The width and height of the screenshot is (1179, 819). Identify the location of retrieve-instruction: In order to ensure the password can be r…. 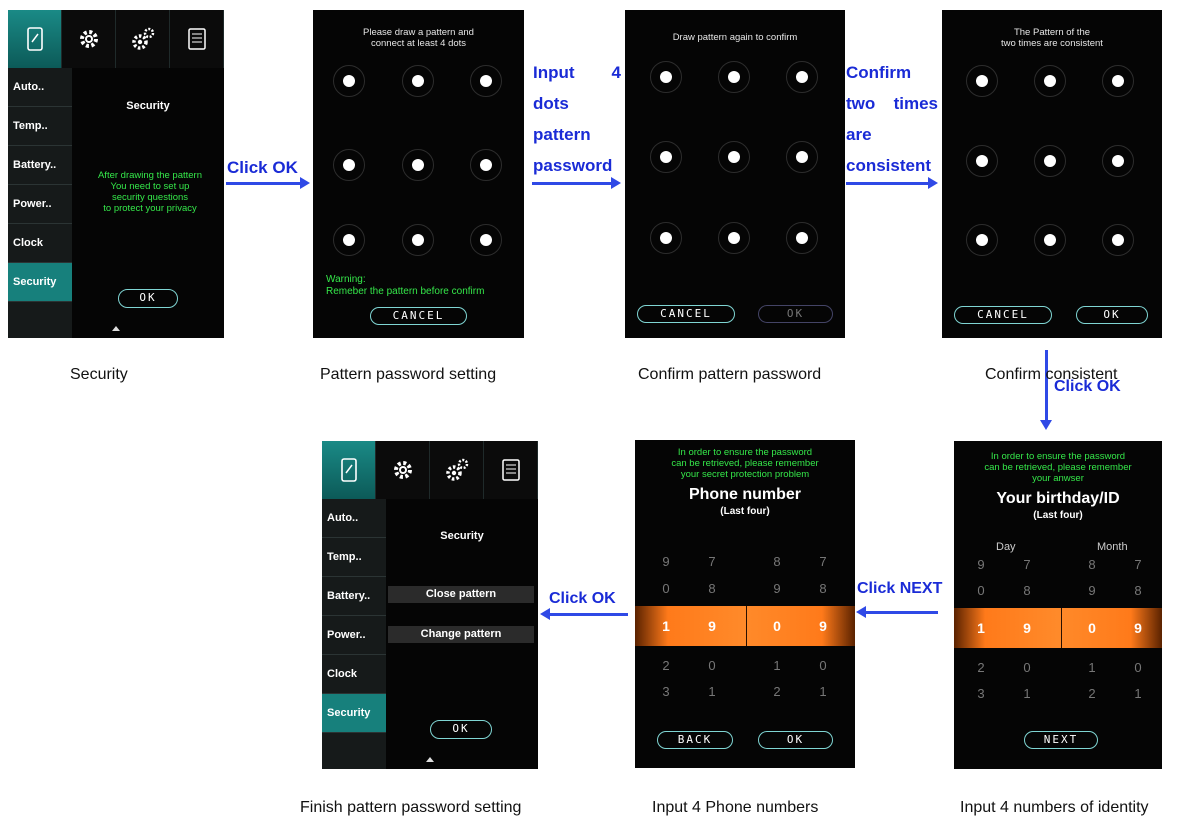
(1058, 467).